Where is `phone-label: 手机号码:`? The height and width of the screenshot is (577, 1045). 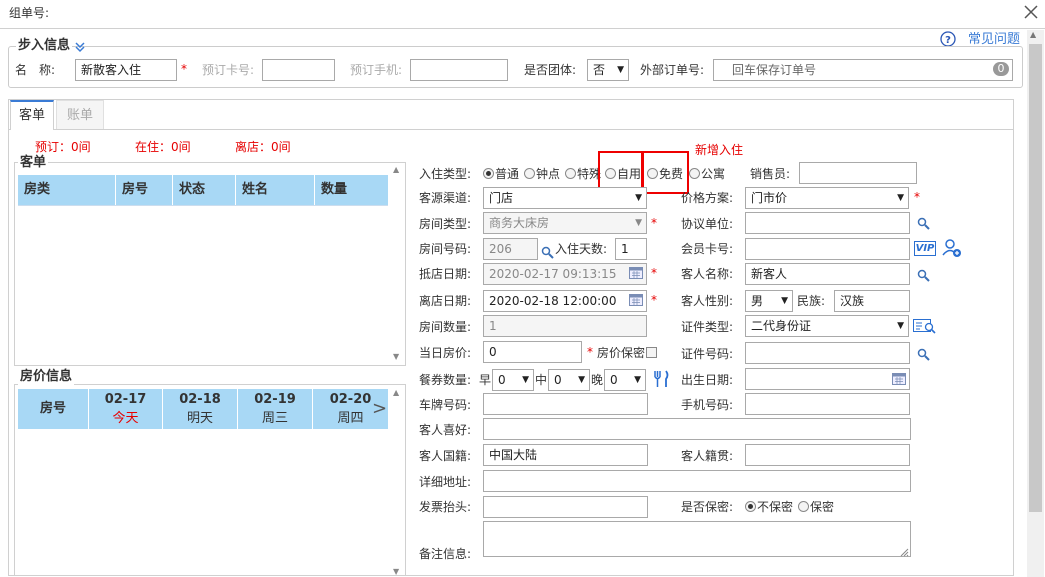
phone-label: 手机号码: is located at coordinates (707, 405).